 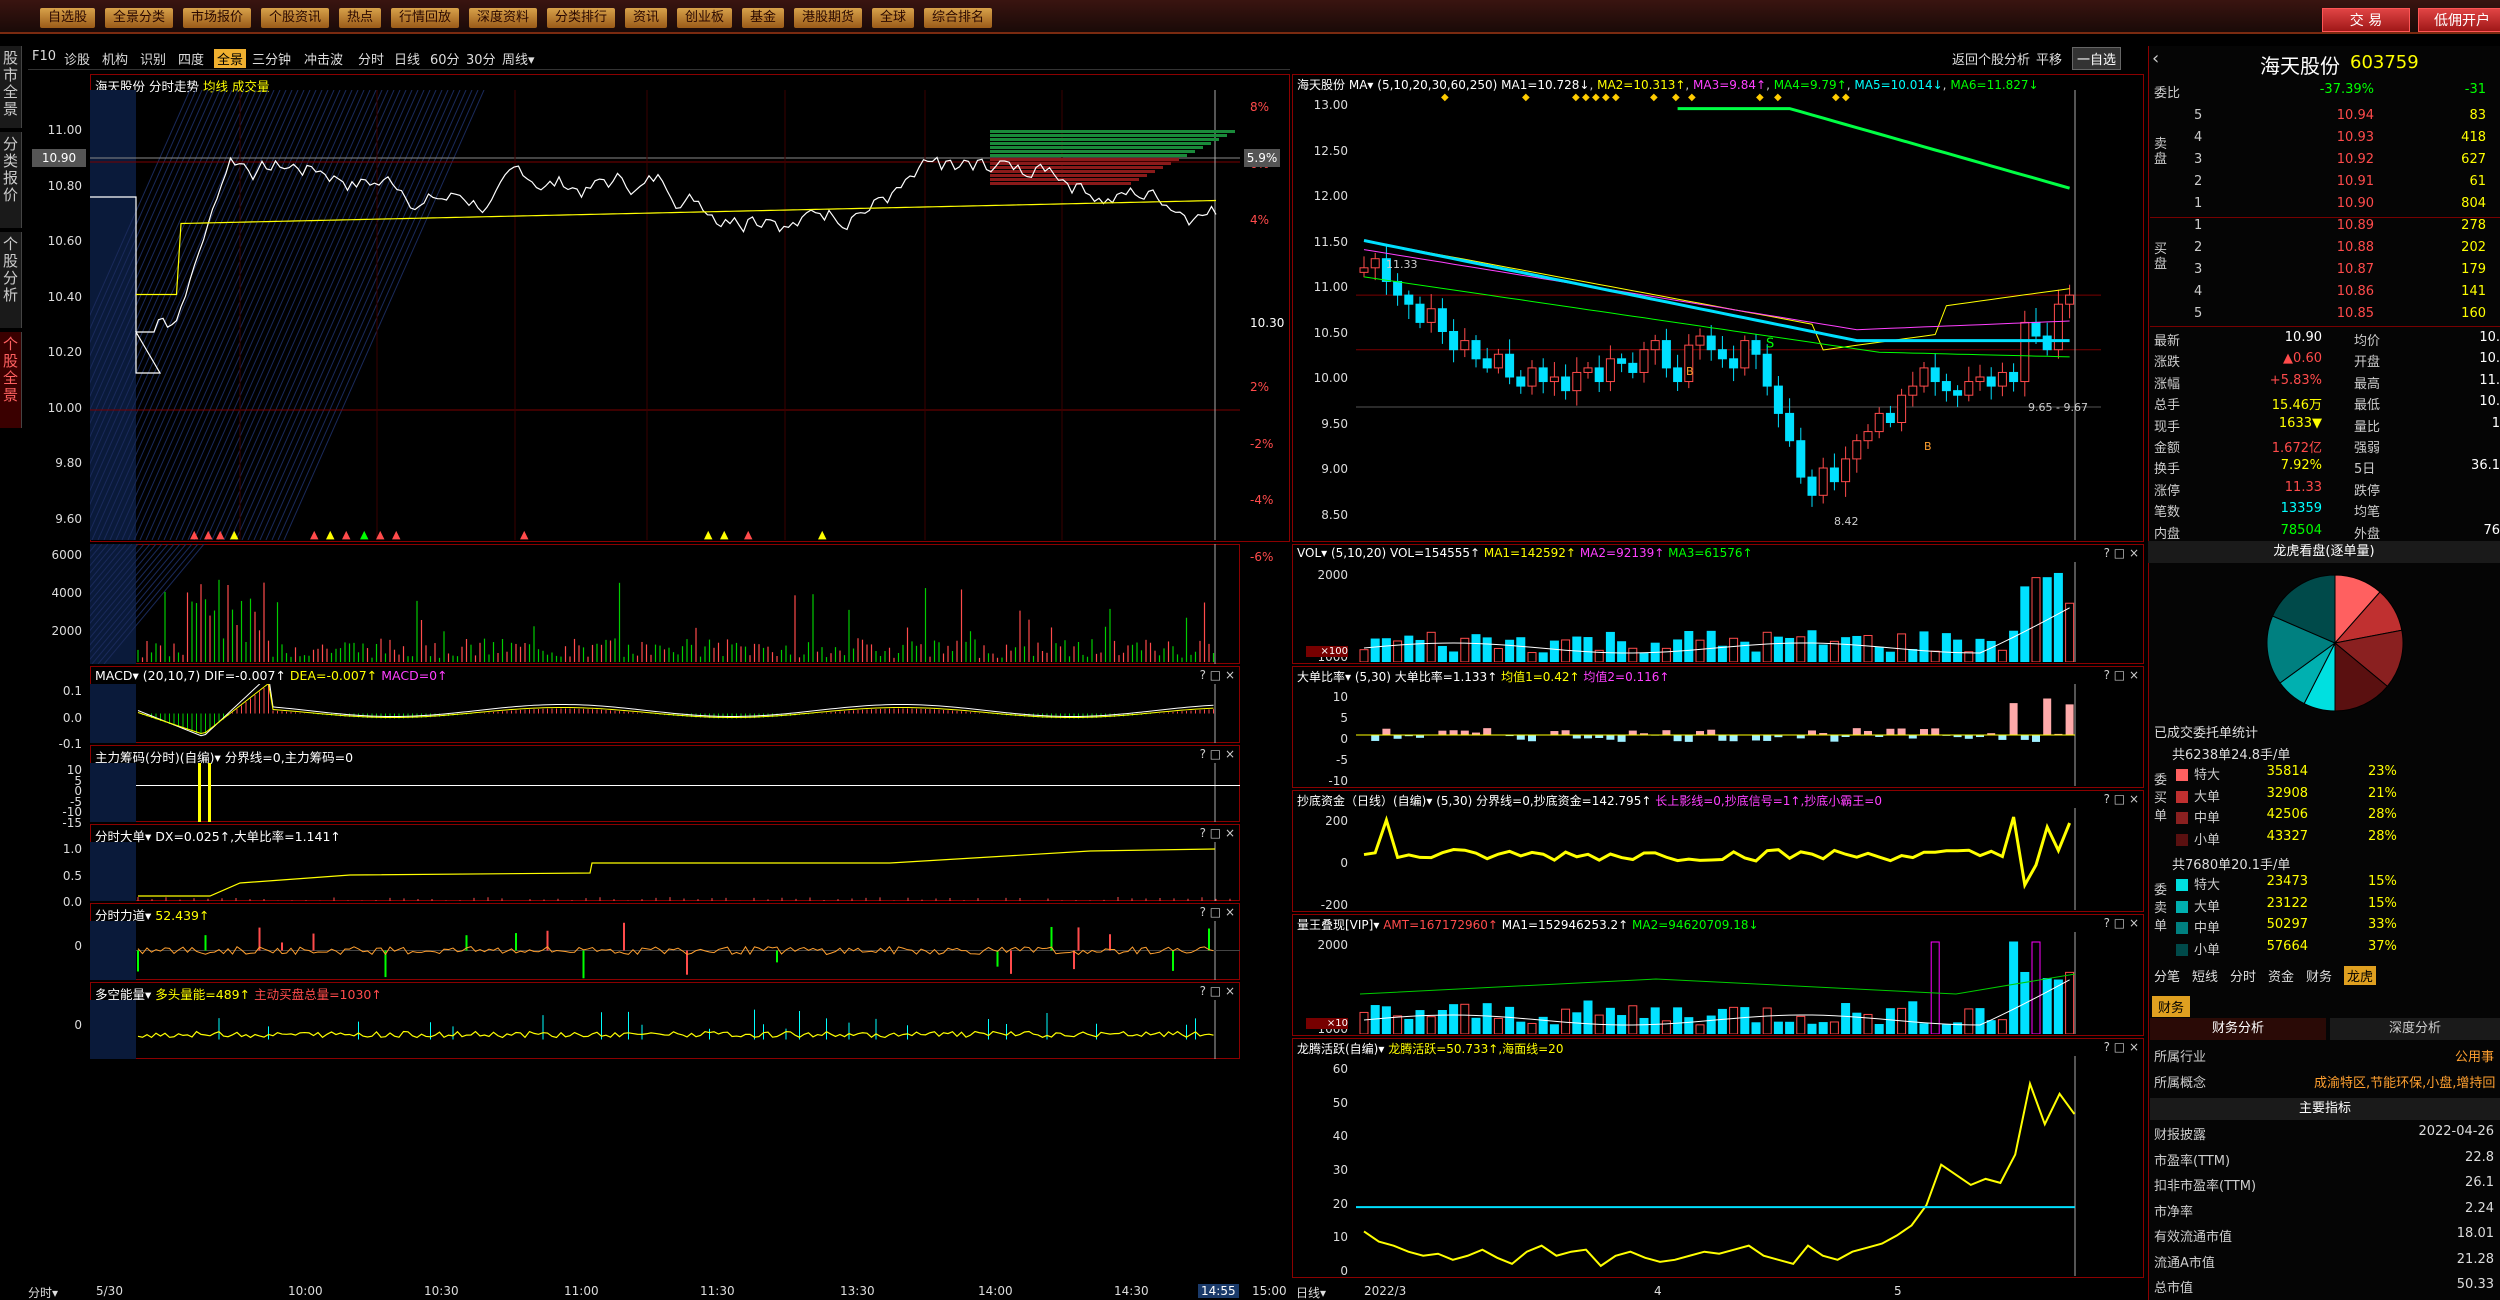 I want to click on macd-macd: MACD=0↑, so click(x=414, y=675).